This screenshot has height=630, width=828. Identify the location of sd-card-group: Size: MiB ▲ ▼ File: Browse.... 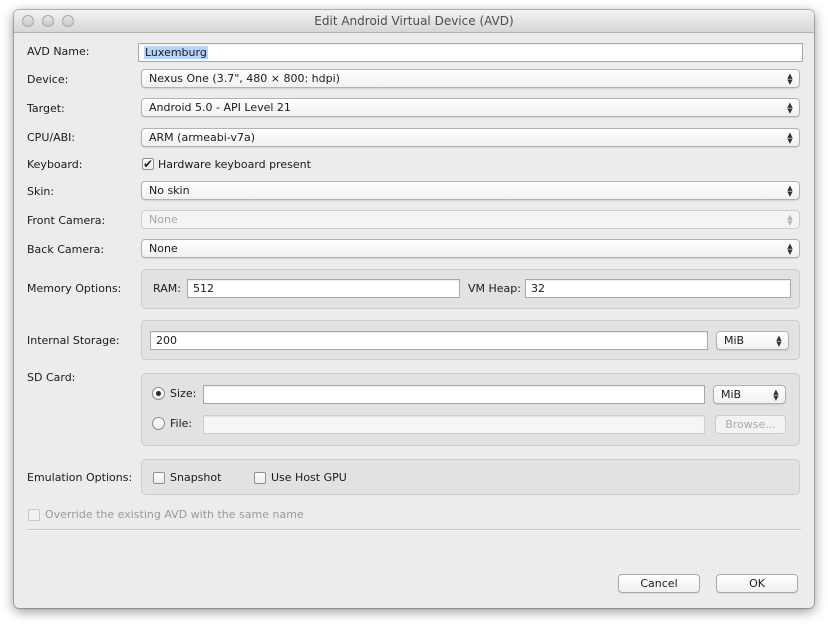
(470, 409).